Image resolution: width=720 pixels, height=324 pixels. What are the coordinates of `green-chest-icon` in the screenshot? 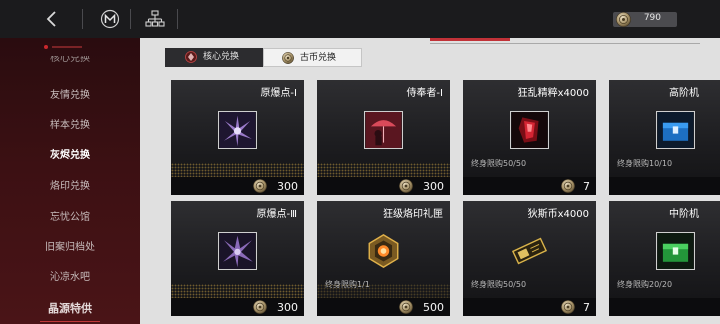 It's located at (675, 251).